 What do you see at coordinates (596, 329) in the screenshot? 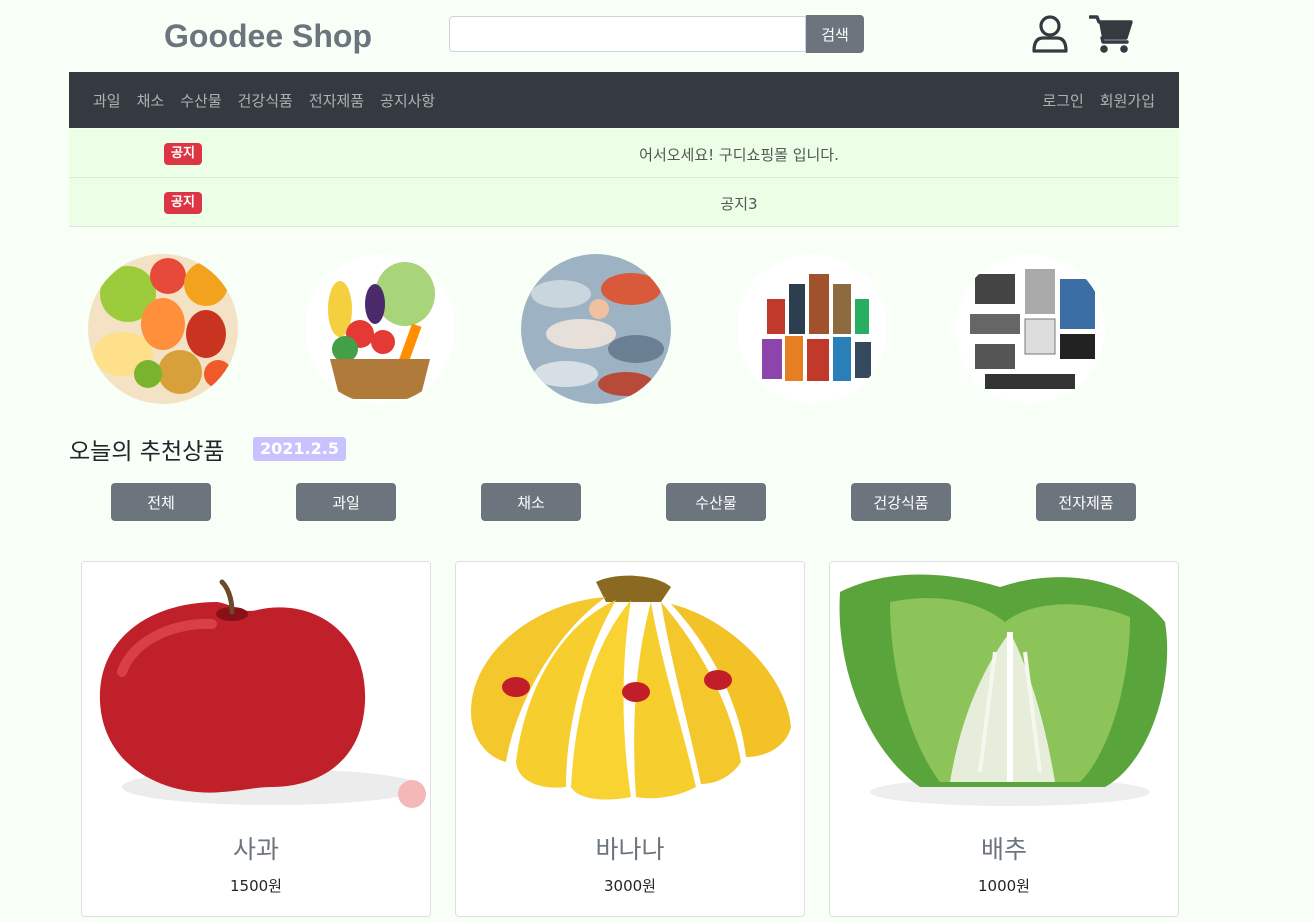
I see `category-seafood-image` at bounding box center [596, 329].